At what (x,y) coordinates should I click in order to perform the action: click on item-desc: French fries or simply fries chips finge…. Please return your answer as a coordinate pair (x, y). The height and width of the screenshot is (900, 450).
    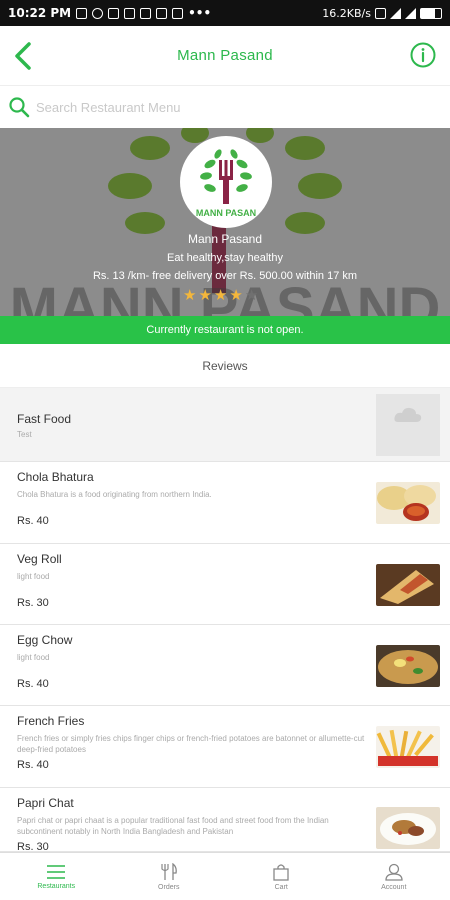
    Looking at the image, I should click on (191, 744).